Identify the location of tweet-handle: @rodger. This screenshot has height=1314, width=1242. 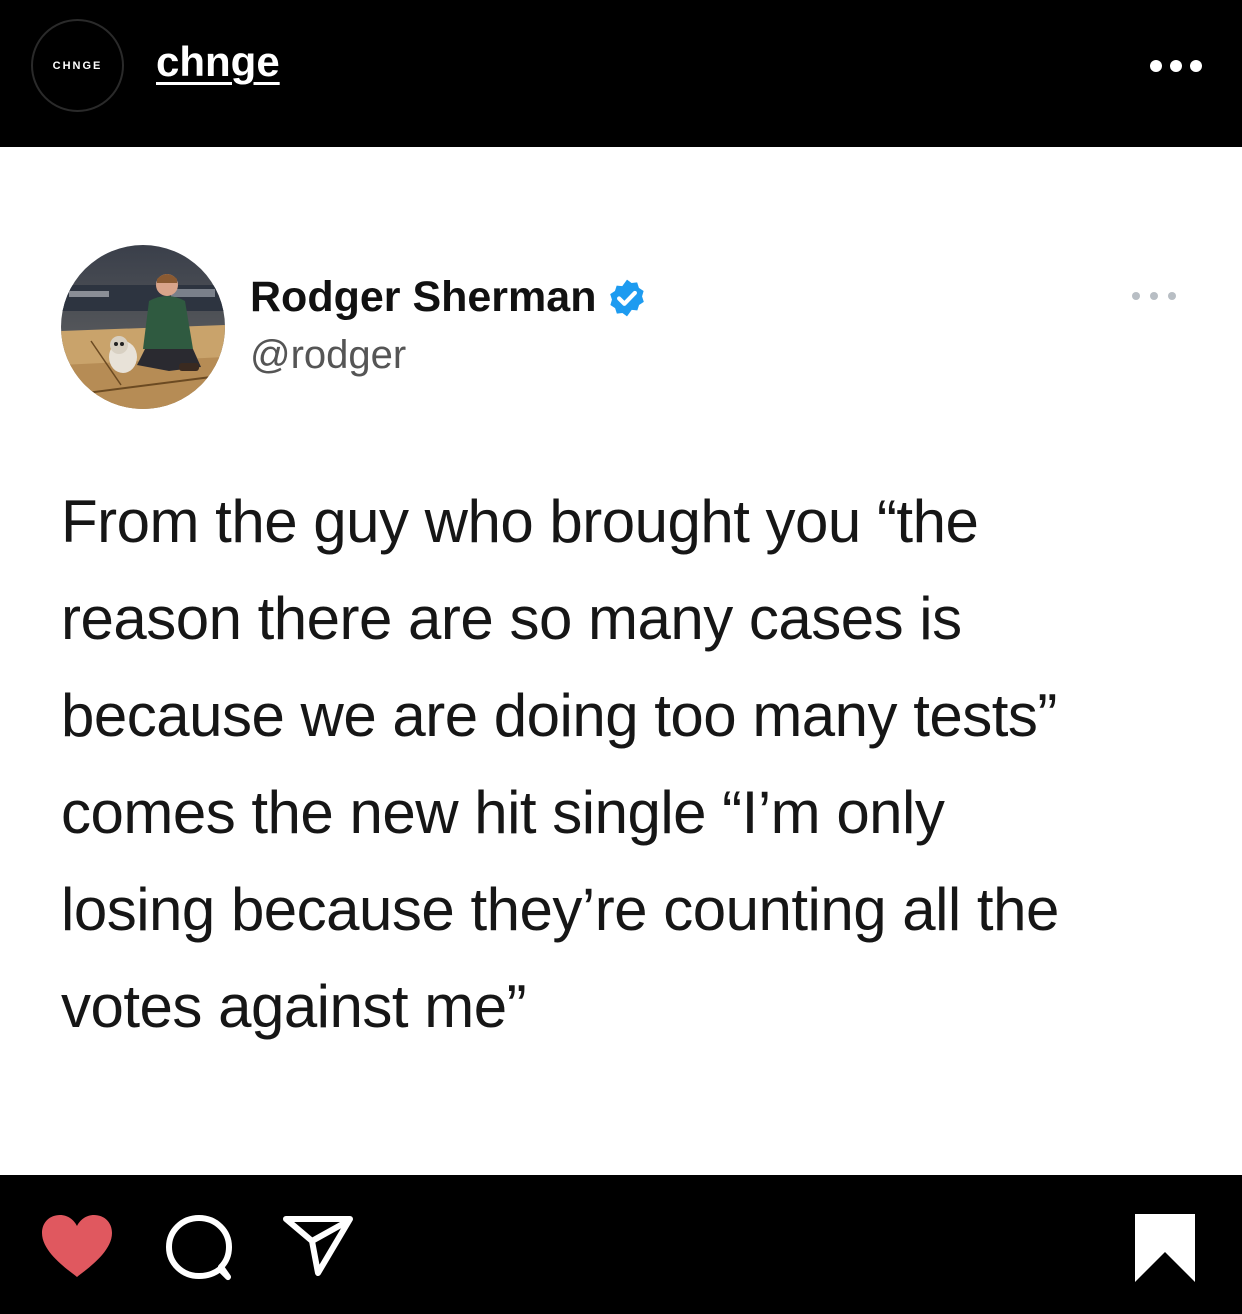
(328, 355).